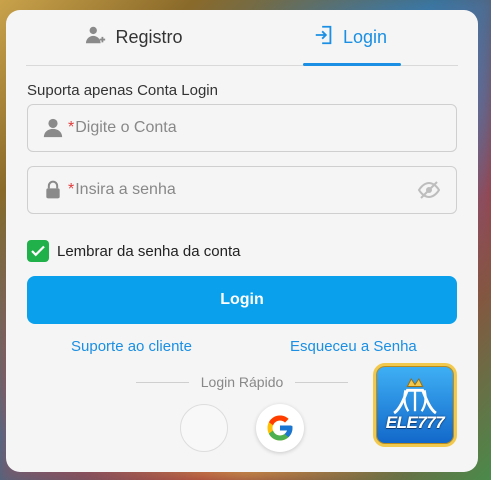 The height and width of the screenshot is (480, 491). Describe the element at coordinates (415, 396) in the screenshot. I see `crown-logo-icon` at that location.